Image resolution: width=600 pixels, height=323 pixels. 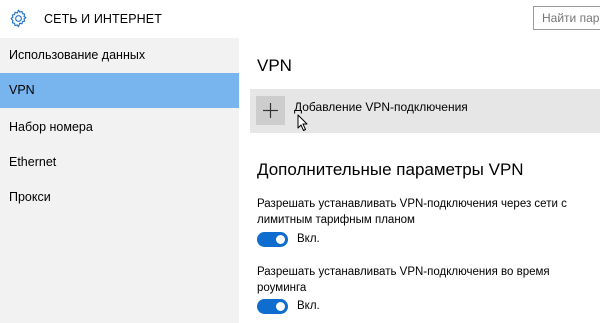 What do you see at coordinates (300, 19) in the screenshot?
I see `header: СЕТЬ И ИНТЕРНЕТ` at bounding box center [300, 19].